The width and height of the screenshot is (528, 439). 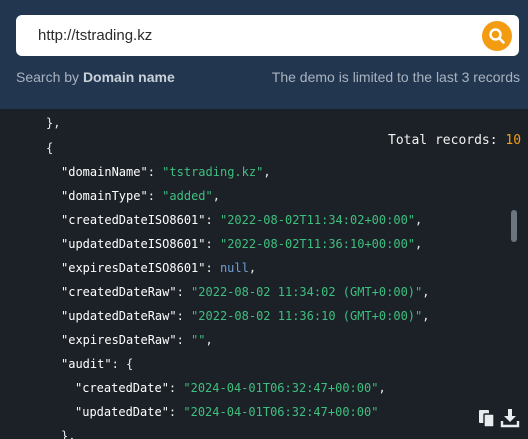 I want to click on copy-button, so click(x=487, y=418).